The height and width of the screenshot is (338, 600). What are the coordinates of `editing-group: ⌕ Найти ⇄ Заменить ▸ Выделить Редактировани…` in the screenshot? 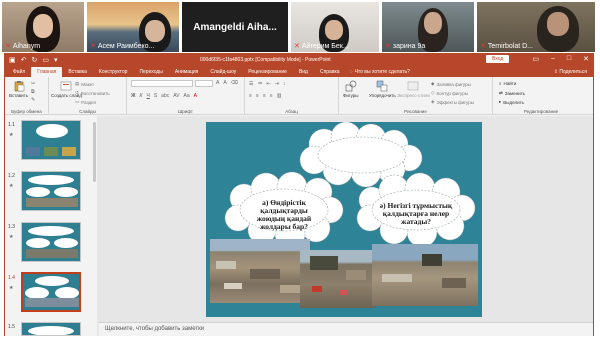 It's located at (541, 96).